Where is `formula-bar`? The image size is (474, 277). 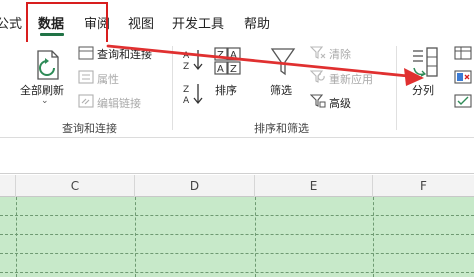
formula-bar is located at coordinates (237, 156).